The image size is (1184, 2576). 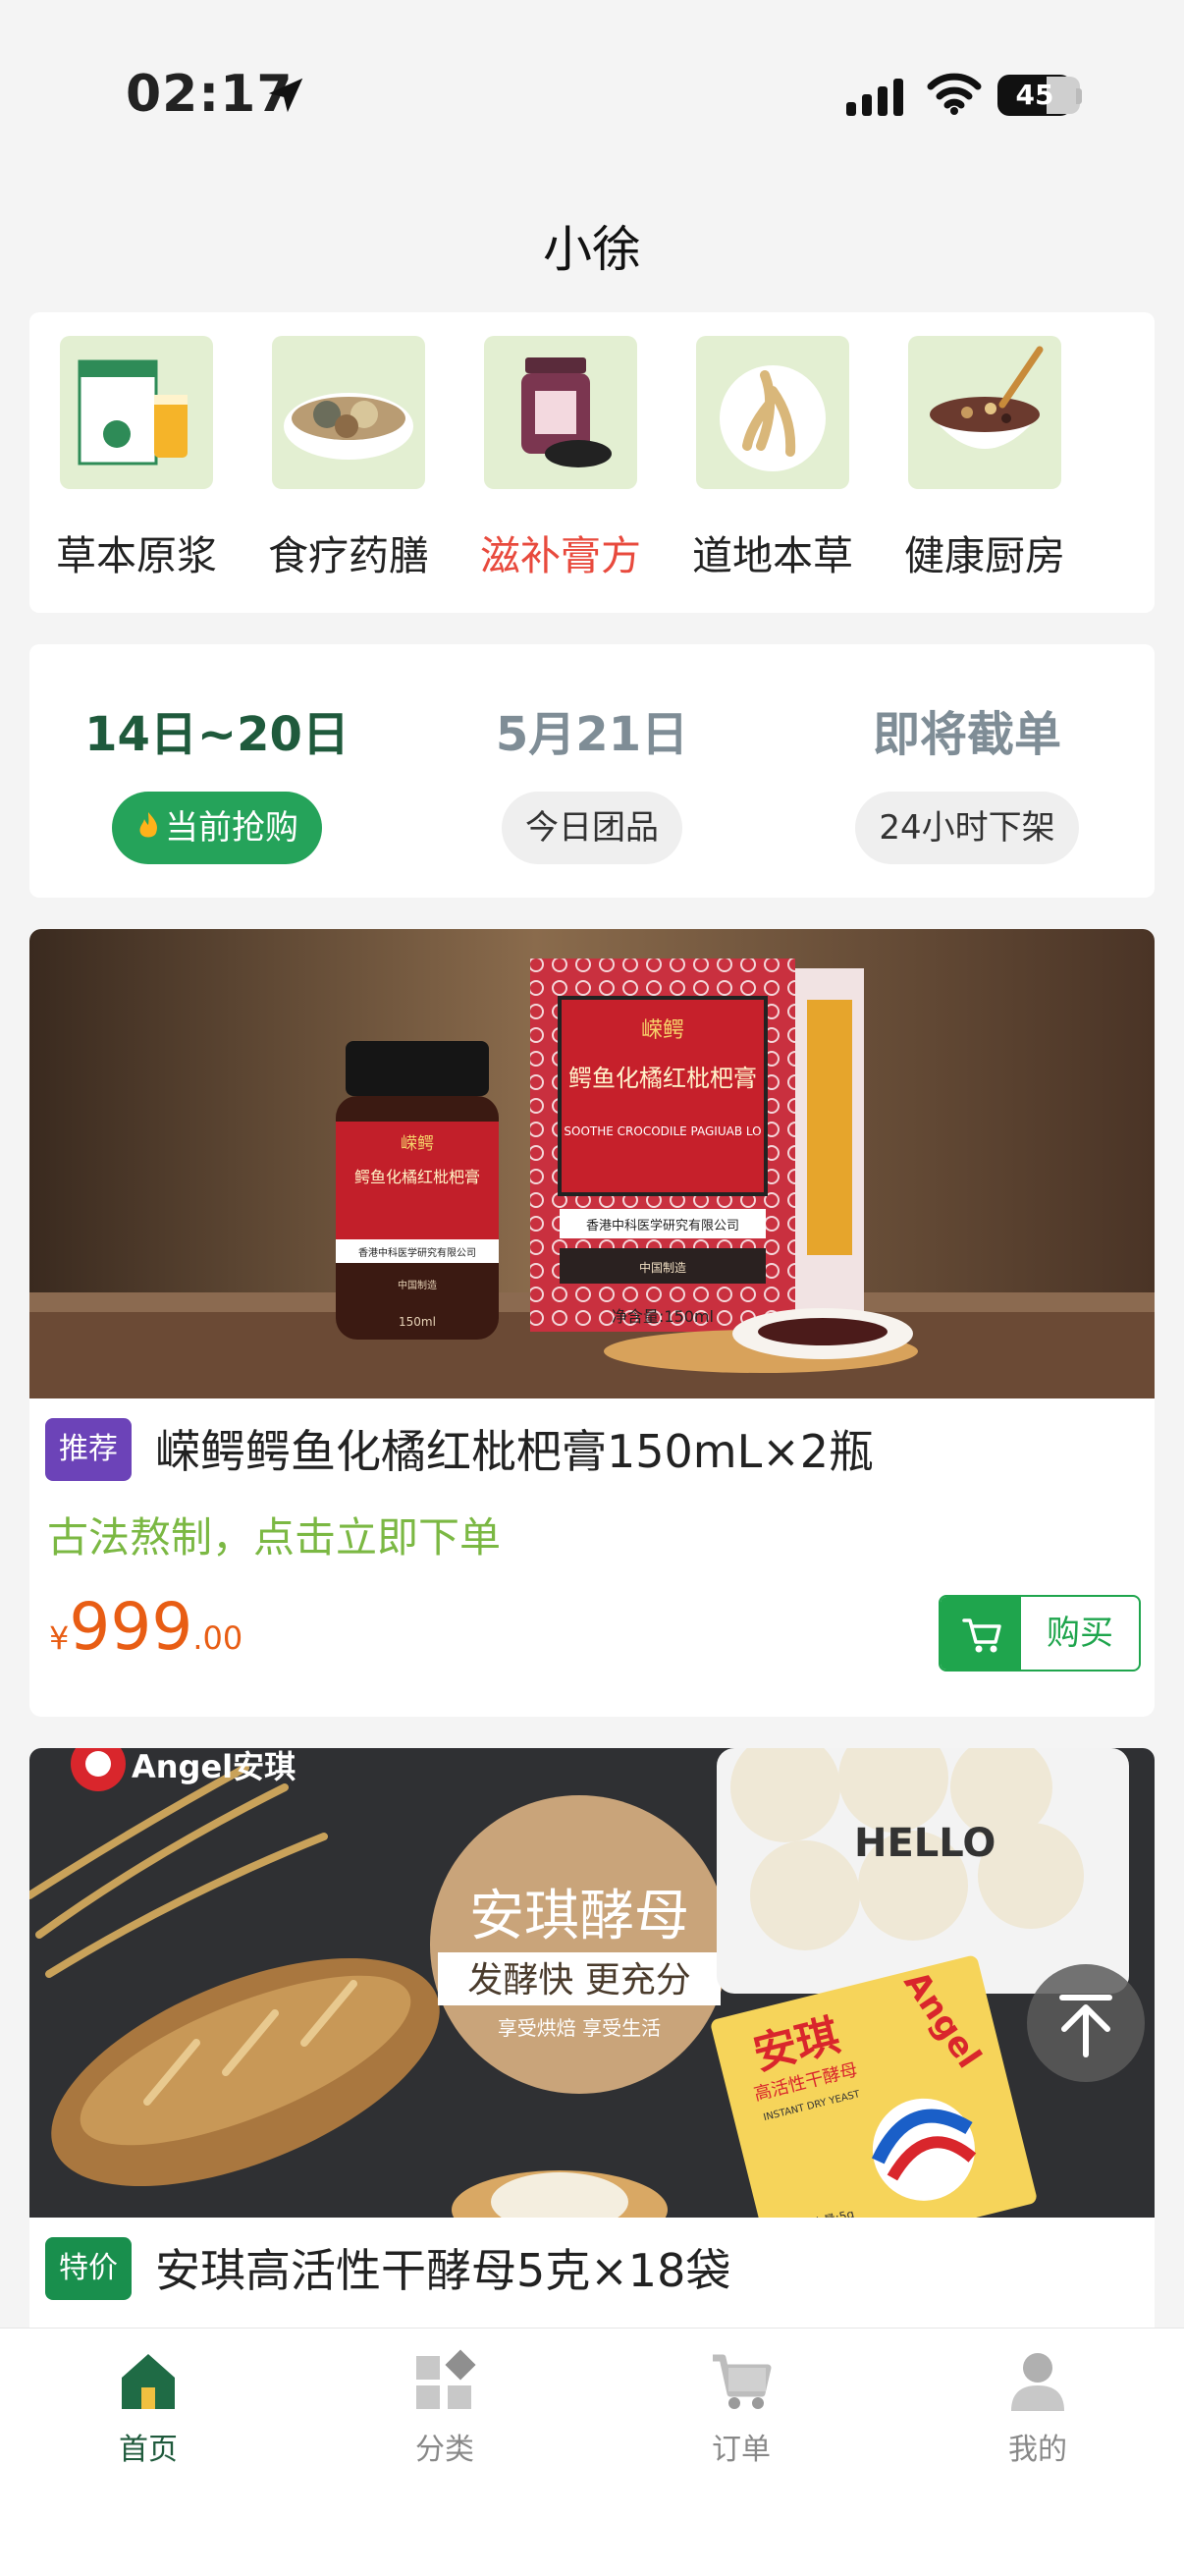 What do you see at coordinates (217, 734) in the screenshot?
I see `date-range: 14日~20日` at bounding box center [217, 734].